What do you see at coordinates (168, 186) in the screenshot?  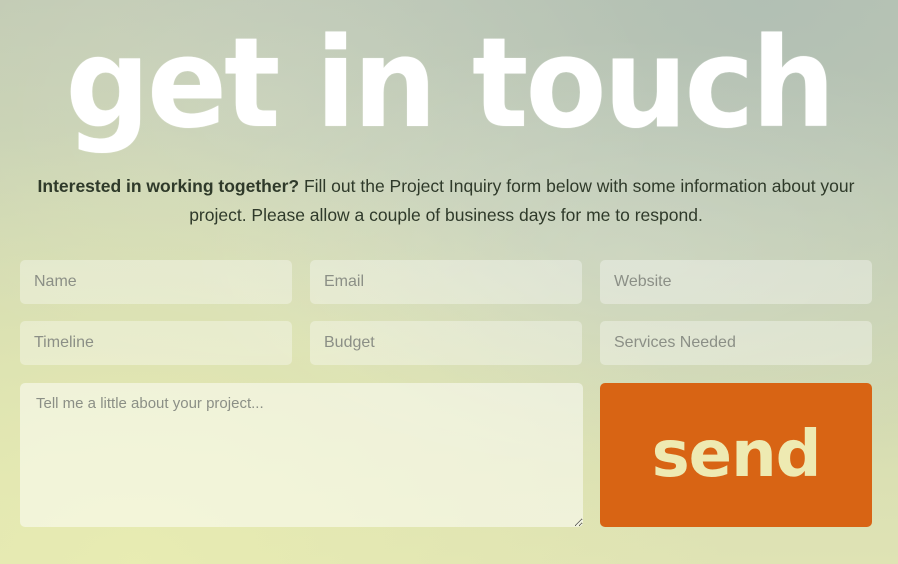 I see `intro-bold: Interested in working together?` at bounding box center [168, 186].